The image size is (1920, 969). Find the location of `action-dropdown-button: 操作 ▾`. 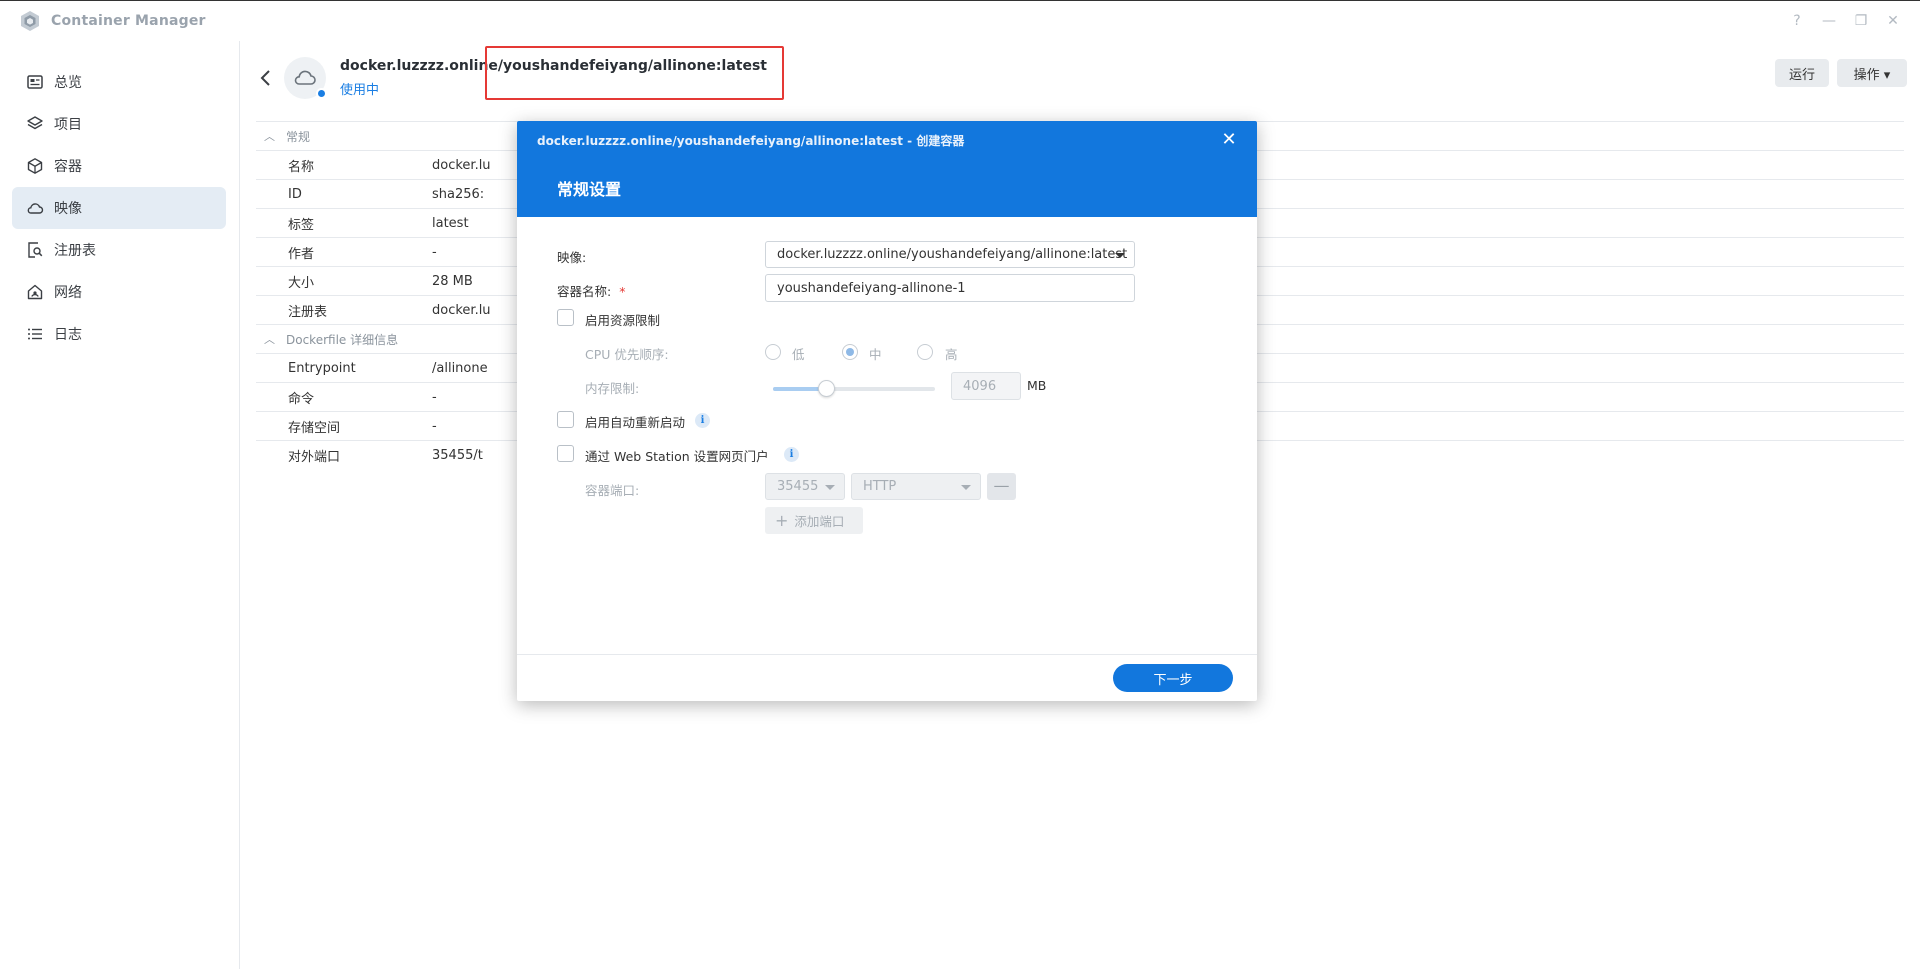

action-dropdown-button: 操作 ▾ is located at coordinates (1872, 73).